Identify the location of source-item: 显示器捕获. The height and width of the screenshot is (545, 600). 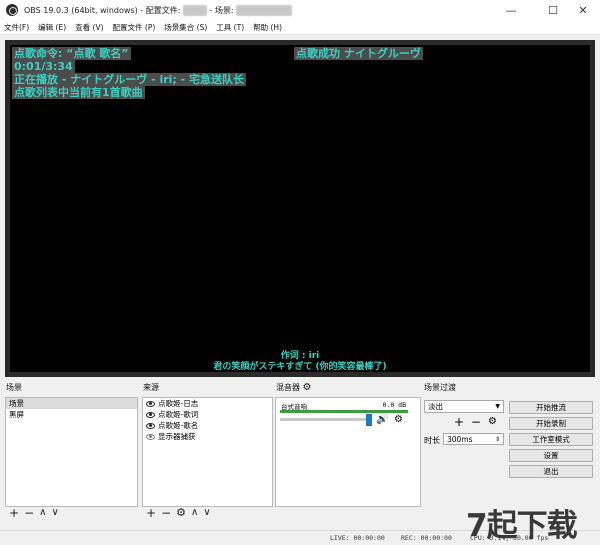
(207, 436).